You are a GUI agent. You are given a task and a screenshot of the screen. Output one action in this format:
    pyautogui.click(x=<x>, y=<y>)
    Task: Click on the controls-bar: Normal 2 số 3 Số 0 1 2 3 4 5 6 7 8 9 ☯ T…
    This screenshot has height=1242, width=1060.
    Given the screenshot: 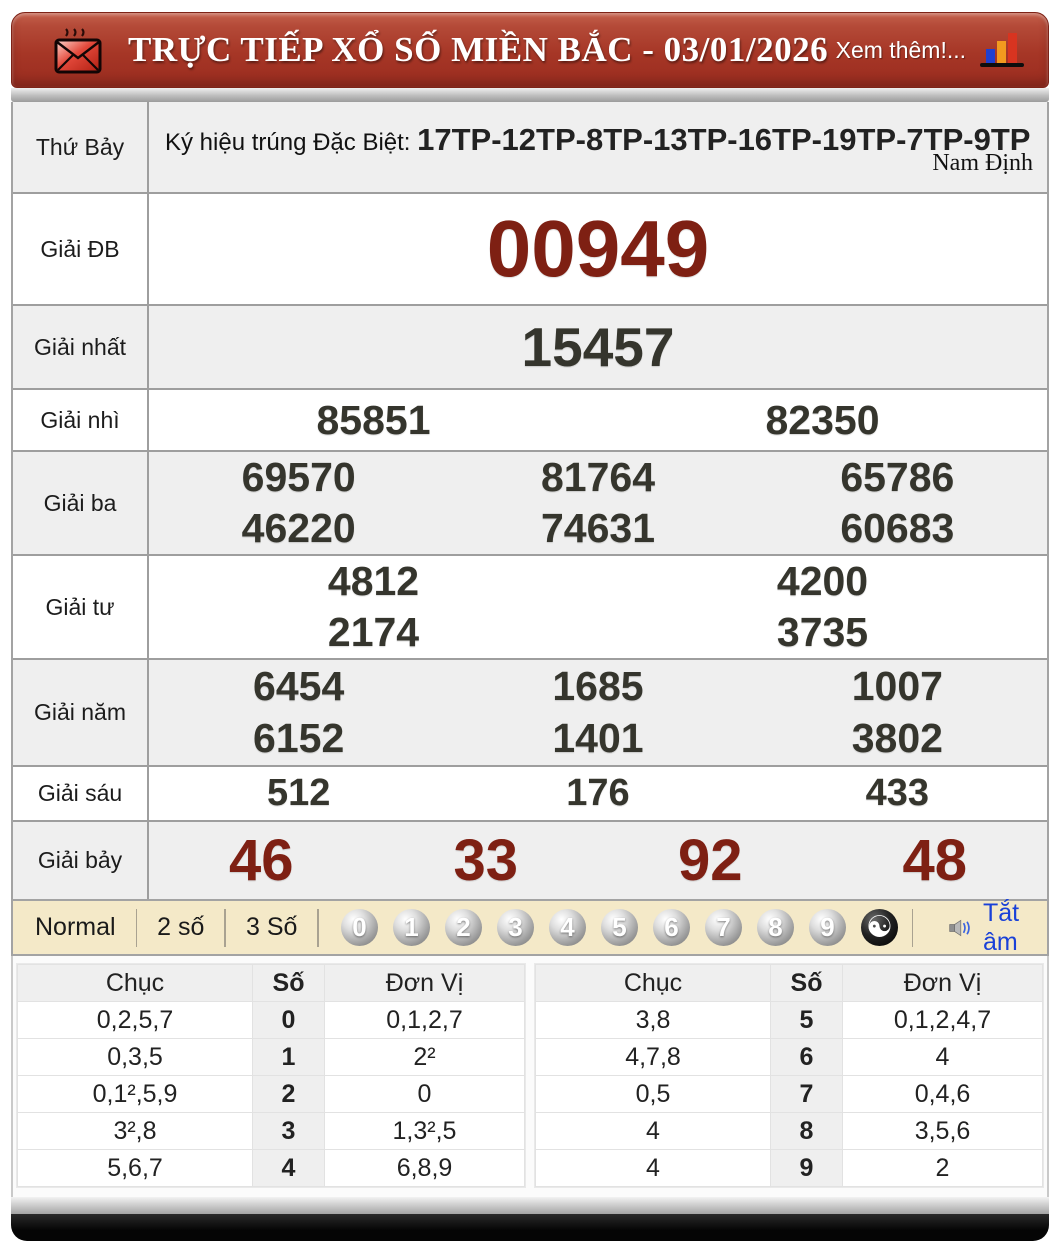 What is the action you would take?
    pyautogui.click(x=530, y=927)
    